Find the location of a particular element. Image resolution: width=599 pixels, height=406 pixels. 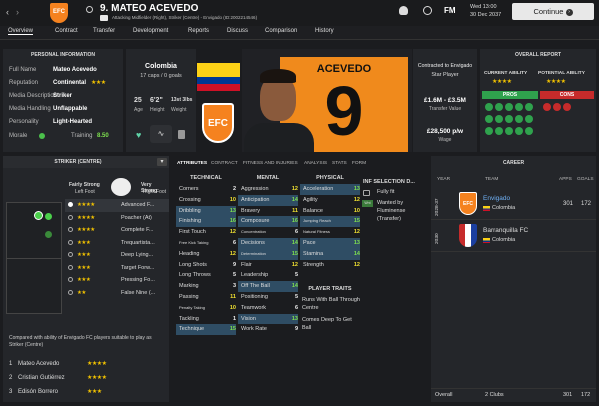

attribute-row: Corners 2 is located at coordinates (206, 189).